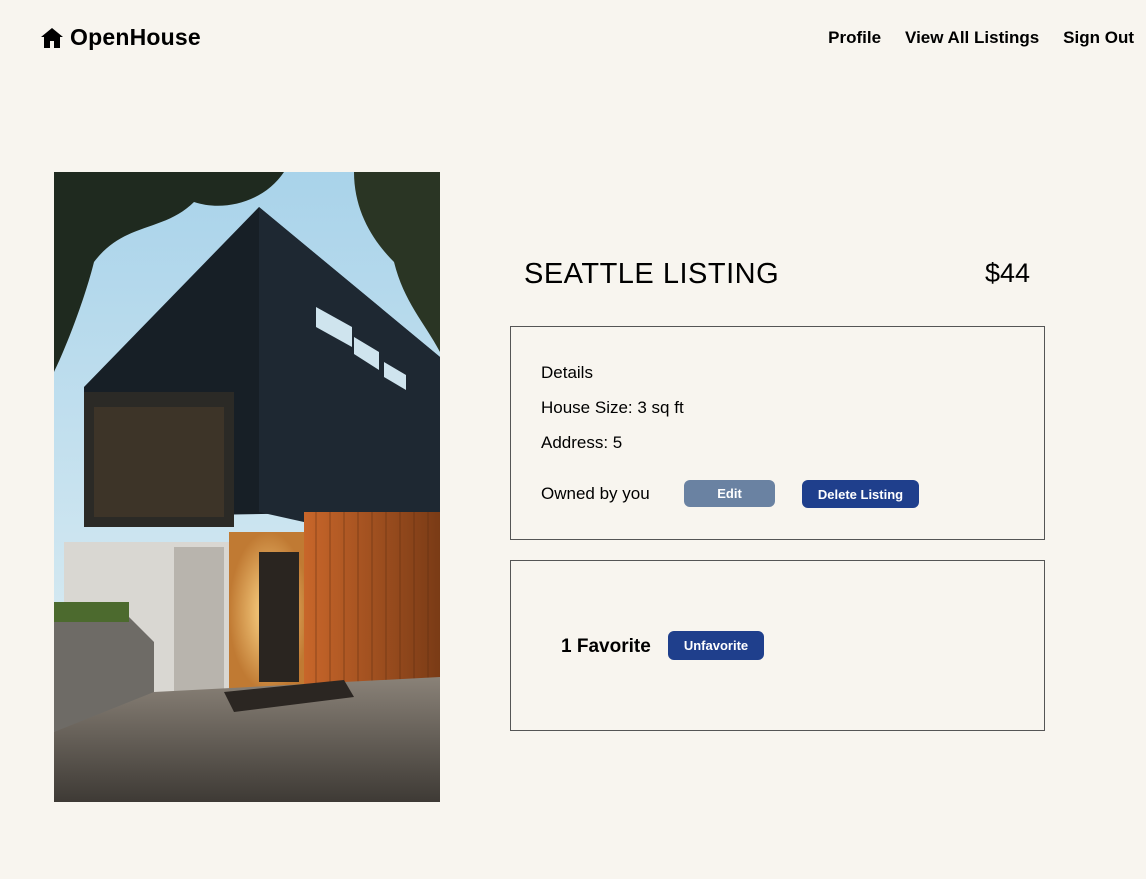  Describe the element at coordinates (777, 645) in the screenshot. I see `favorites-card: 1 Favorite Unfavorite` at that location.